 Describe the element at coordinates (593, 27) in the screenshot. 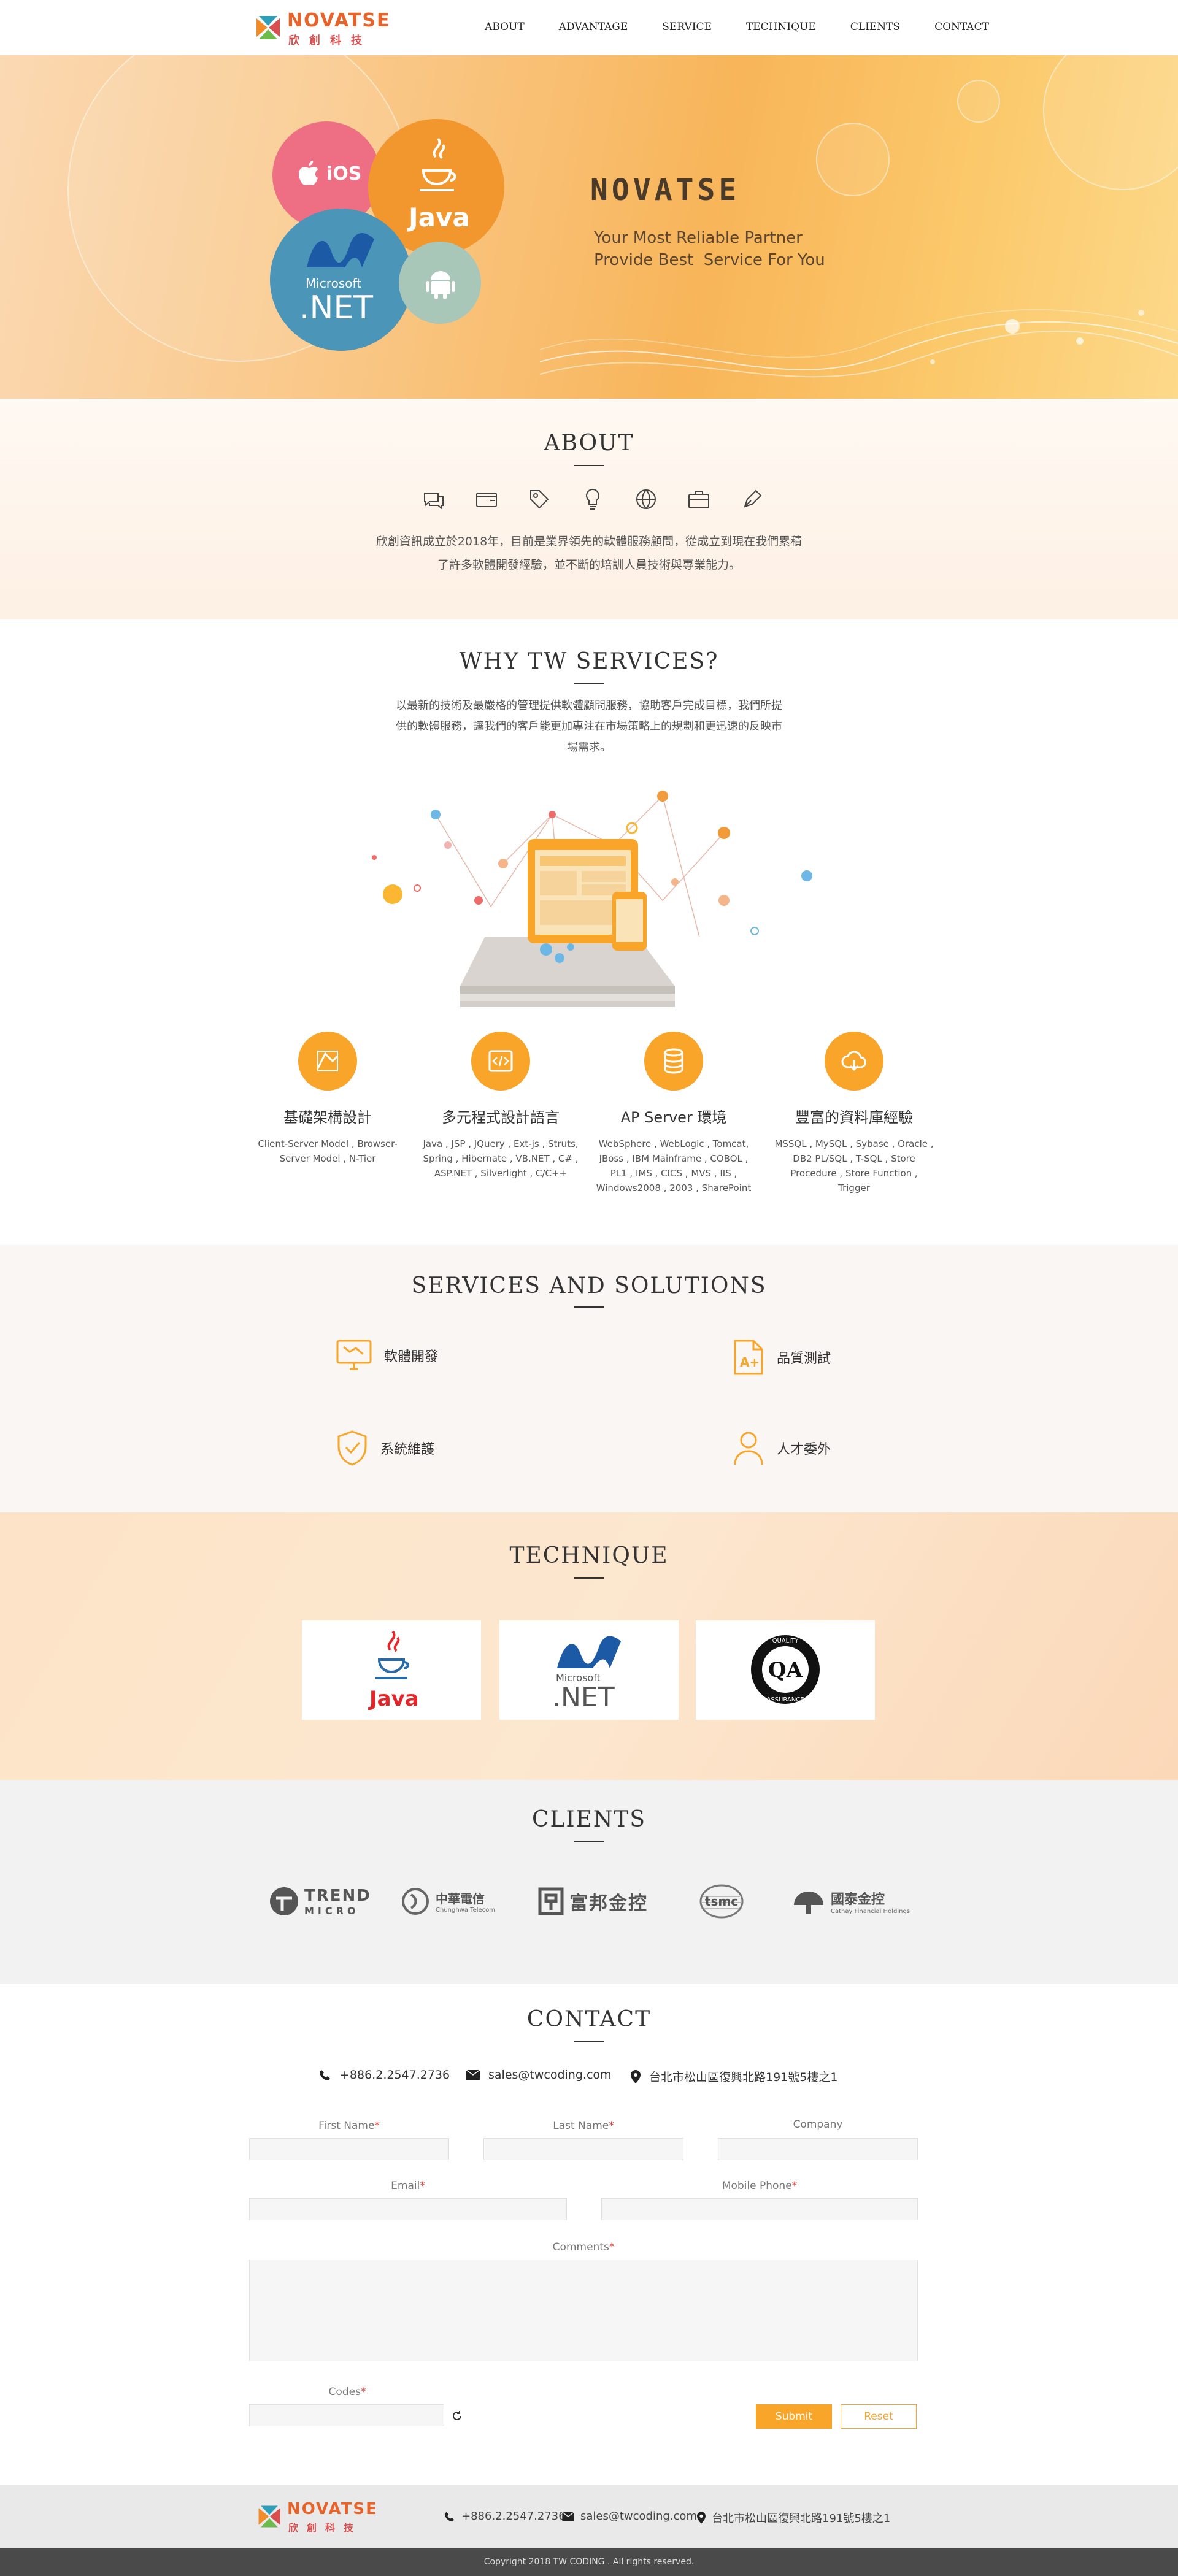

I see `nav-item-advantage: ADVANTAGE` at that location.